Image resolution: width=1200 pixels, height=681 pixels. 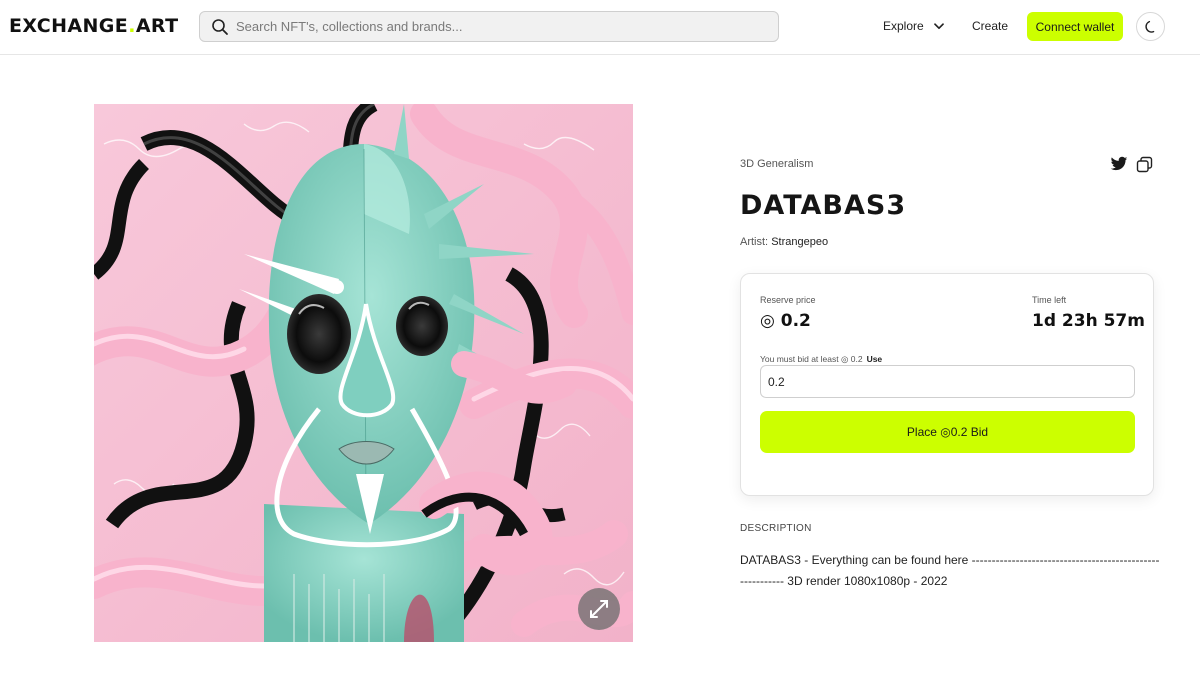 I want to click on nav-create-link: Create, so click(x=990, y=26).